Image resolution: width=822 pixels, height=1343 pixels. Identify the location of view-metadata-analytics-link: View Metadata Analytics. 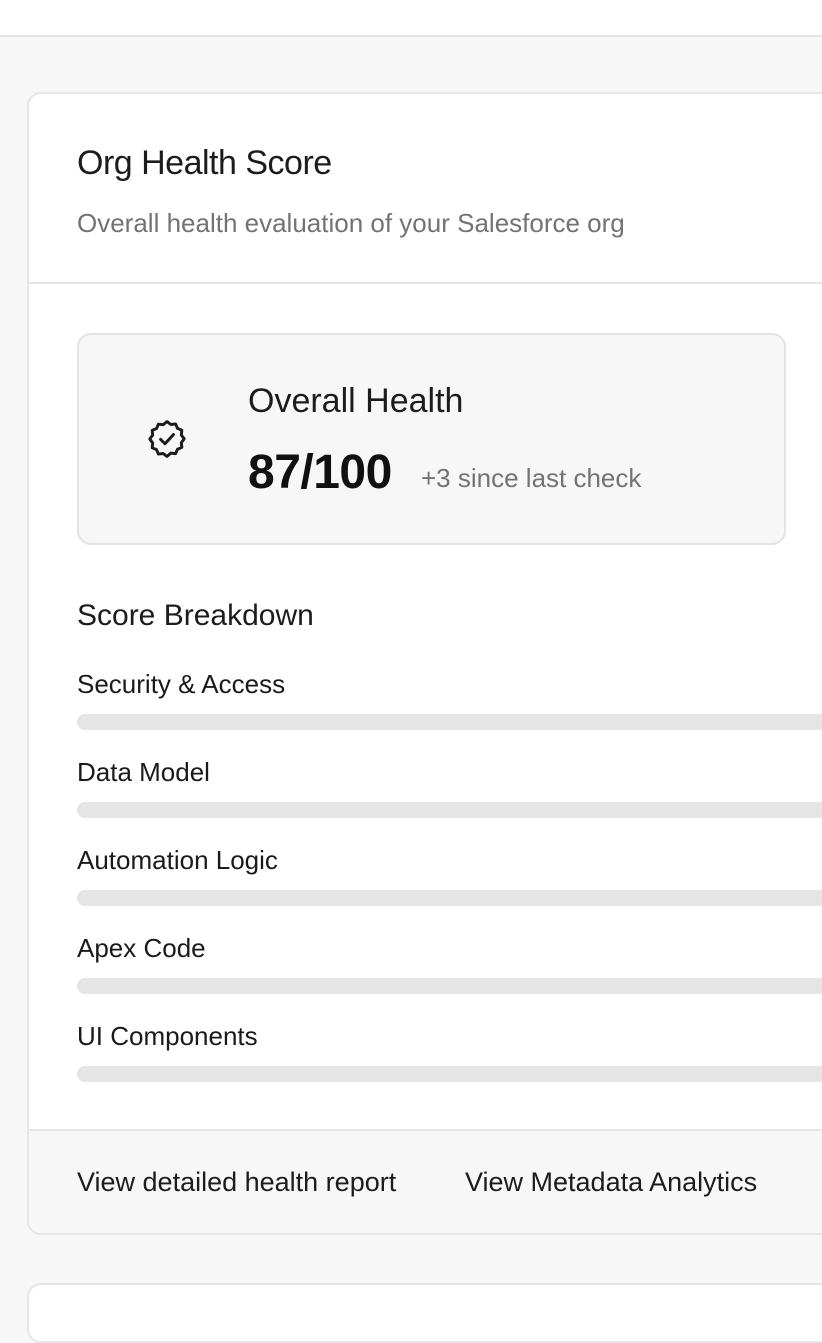
(611, 1182).